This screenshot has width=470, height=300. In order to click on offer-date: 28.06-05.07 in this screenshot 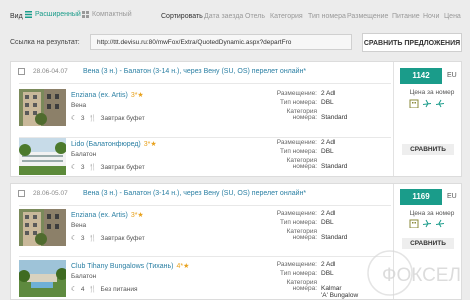, I will do `click(50, 193)`.